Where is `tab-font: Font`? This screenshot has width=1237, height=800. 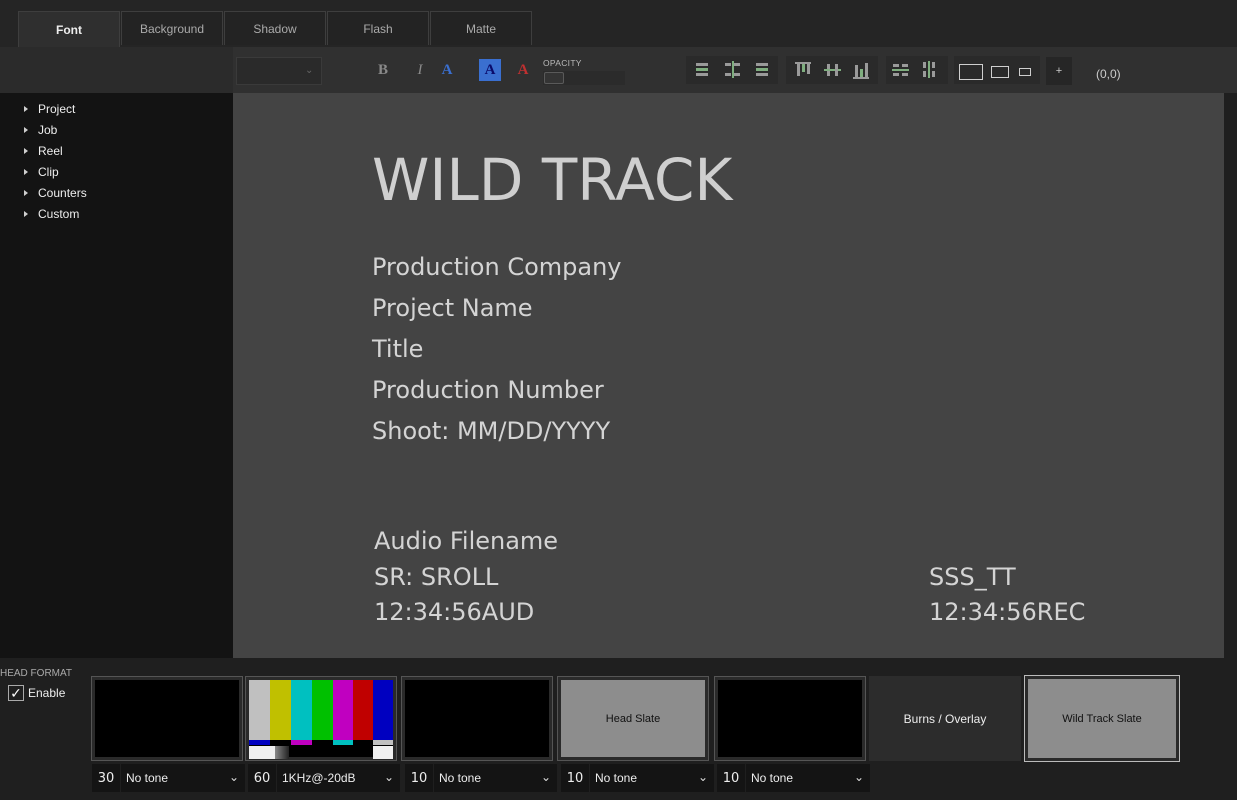 tab-font: Font is located at coordinates (69, 29).